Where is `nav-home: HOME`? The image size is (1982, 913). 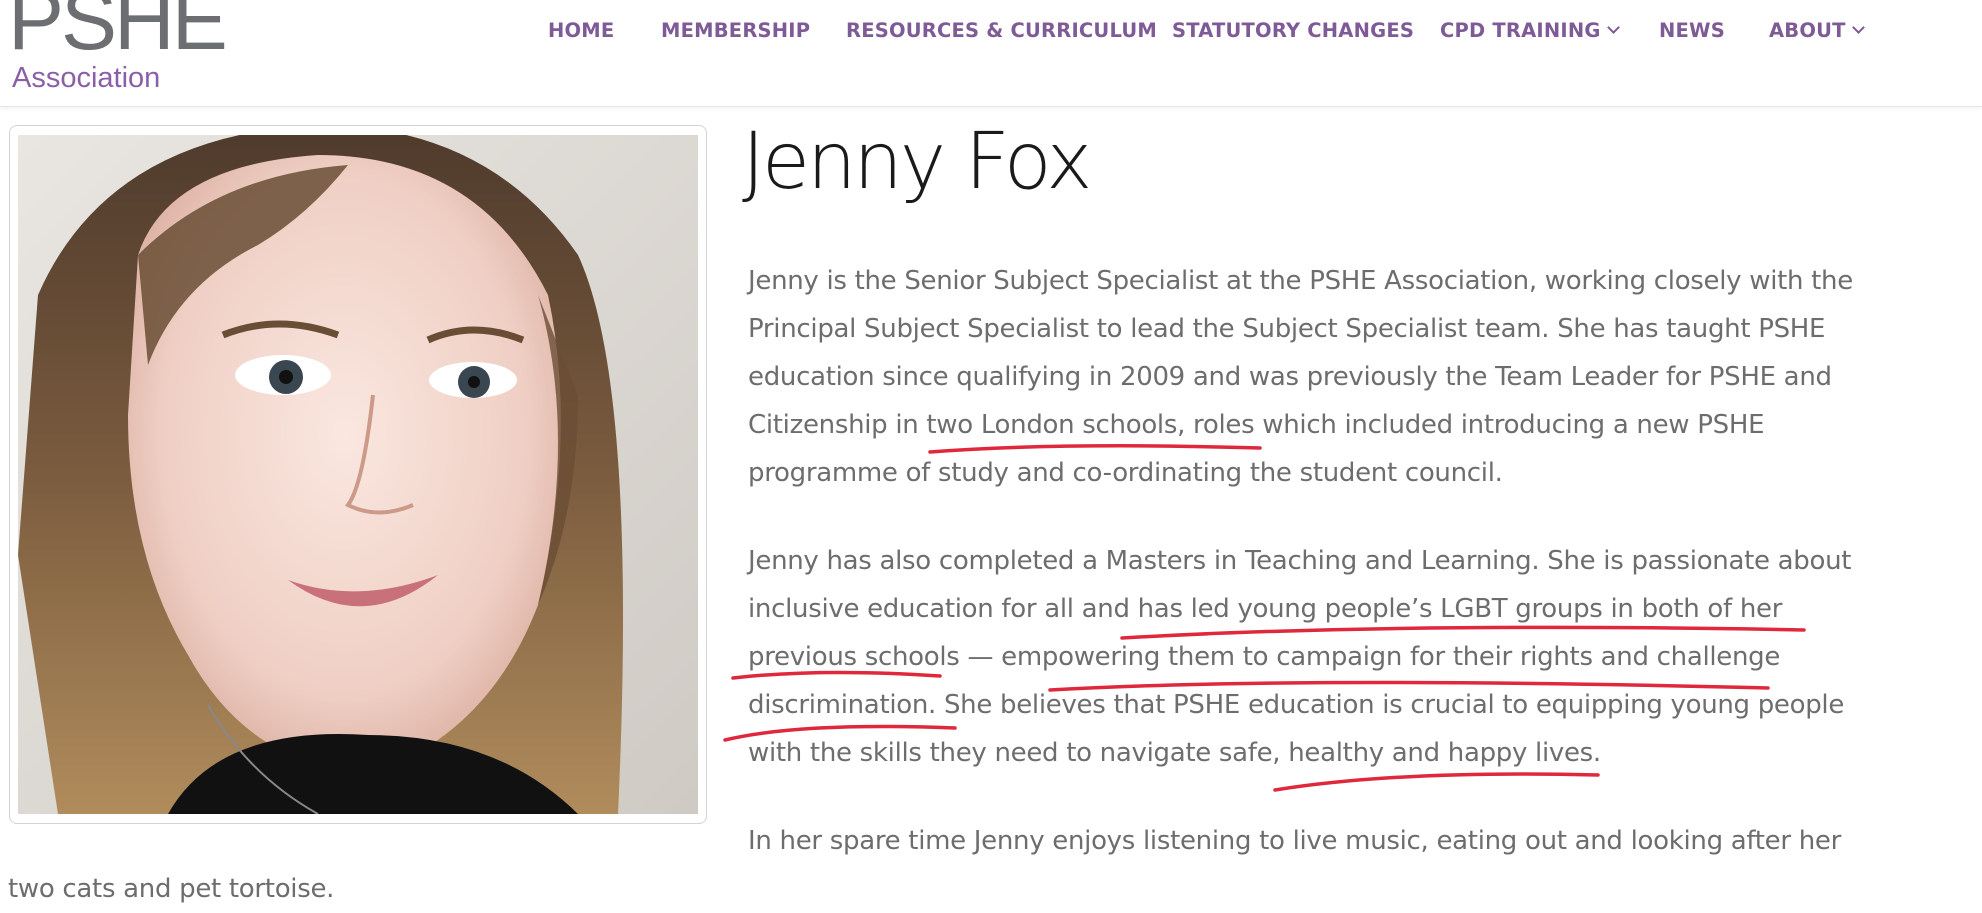 nav-home: HOME is located at coordinates (581, 30).